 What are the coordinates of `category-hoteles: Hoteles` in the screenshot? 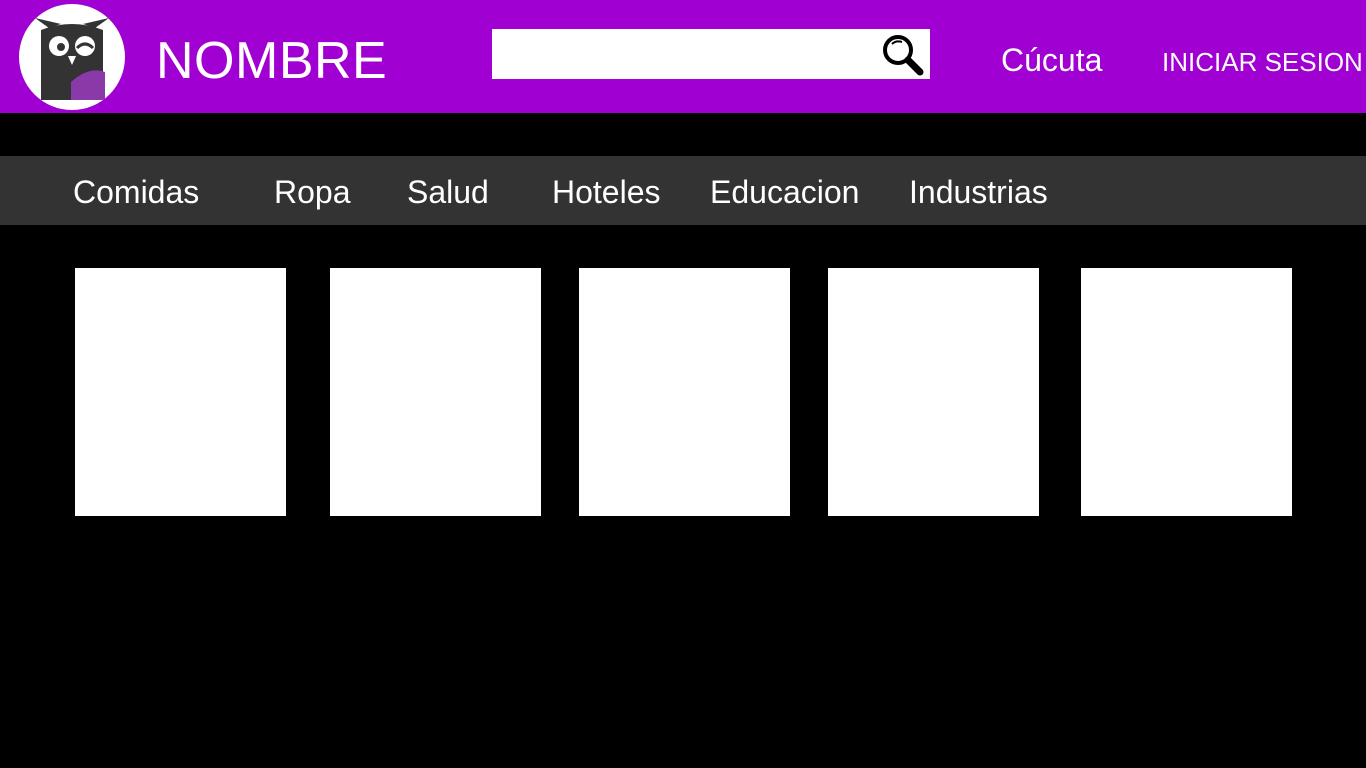 It's located at (606, 192).